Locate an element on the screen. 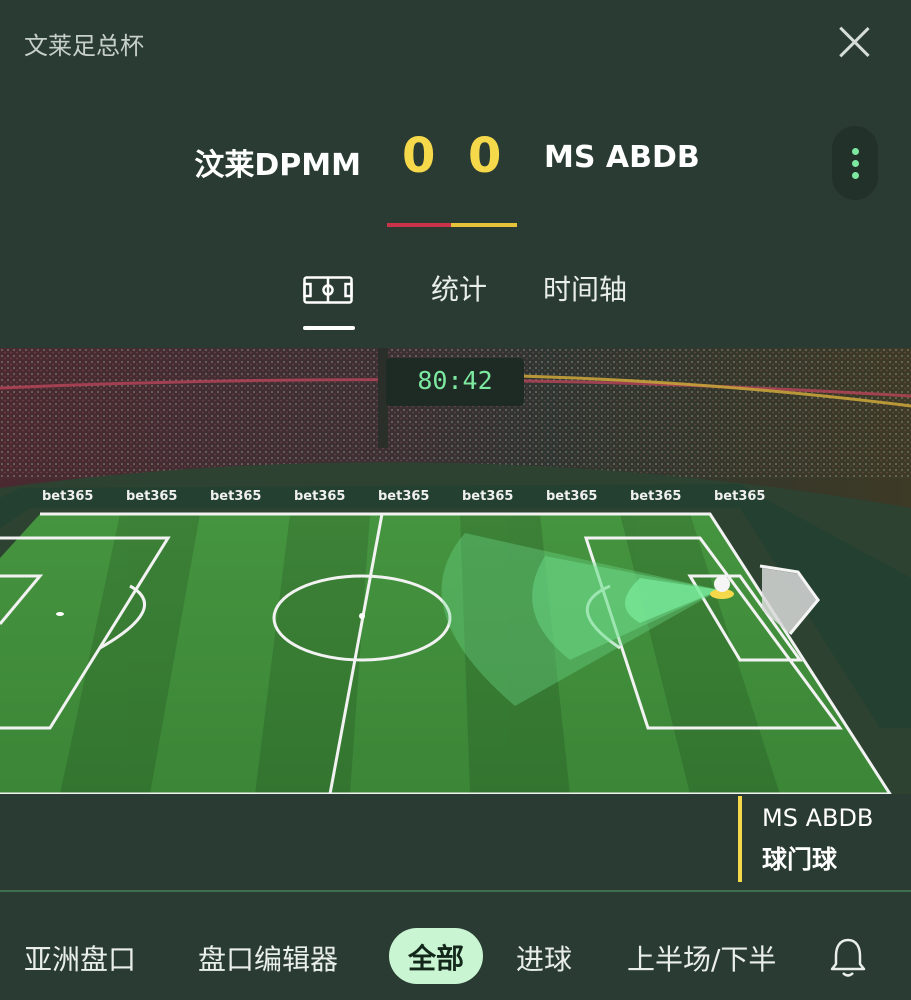  match-clock: 80:42 is located at coordinates (455, 382).